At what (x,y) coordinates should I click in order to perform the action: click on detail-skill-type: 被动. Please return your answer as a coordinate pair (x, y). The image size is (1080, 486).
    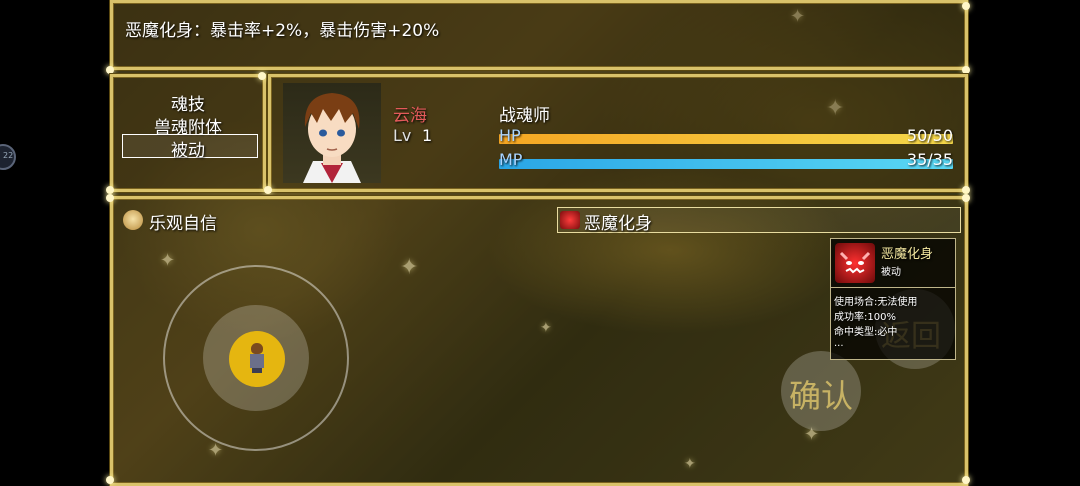
    Looking at the image, I should click on (891, 272).